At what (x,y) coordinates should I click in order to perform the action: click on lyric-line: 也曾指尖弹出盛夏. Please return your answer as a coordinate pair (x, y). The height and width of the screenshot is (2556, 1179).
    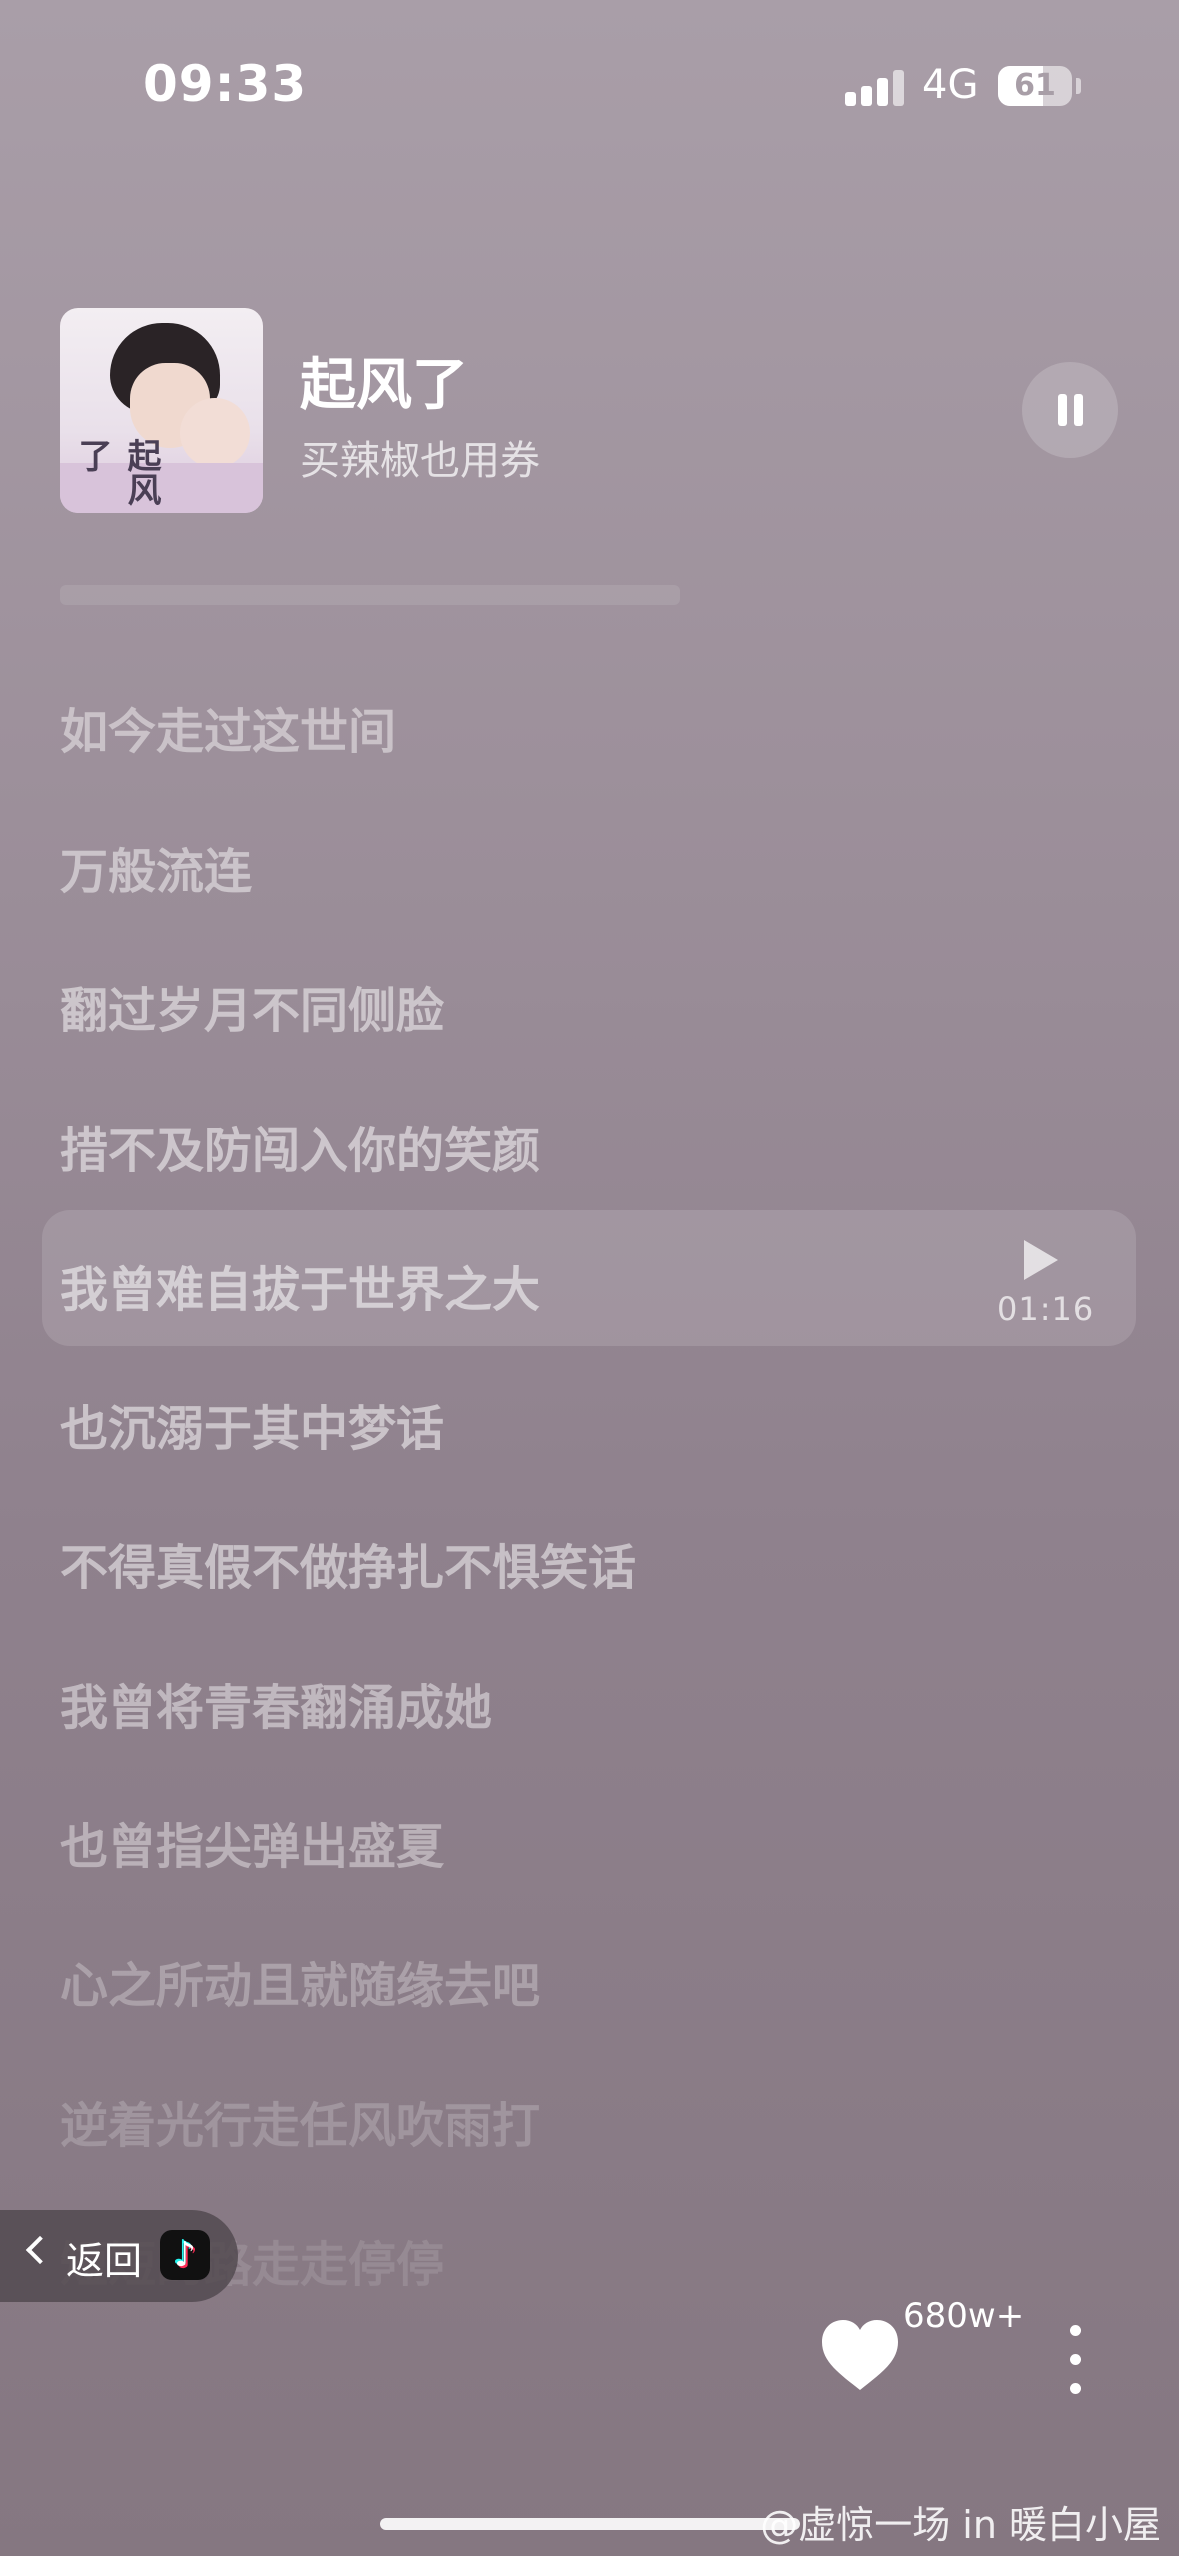
    Looking at the image, I should click on (252, 1842).